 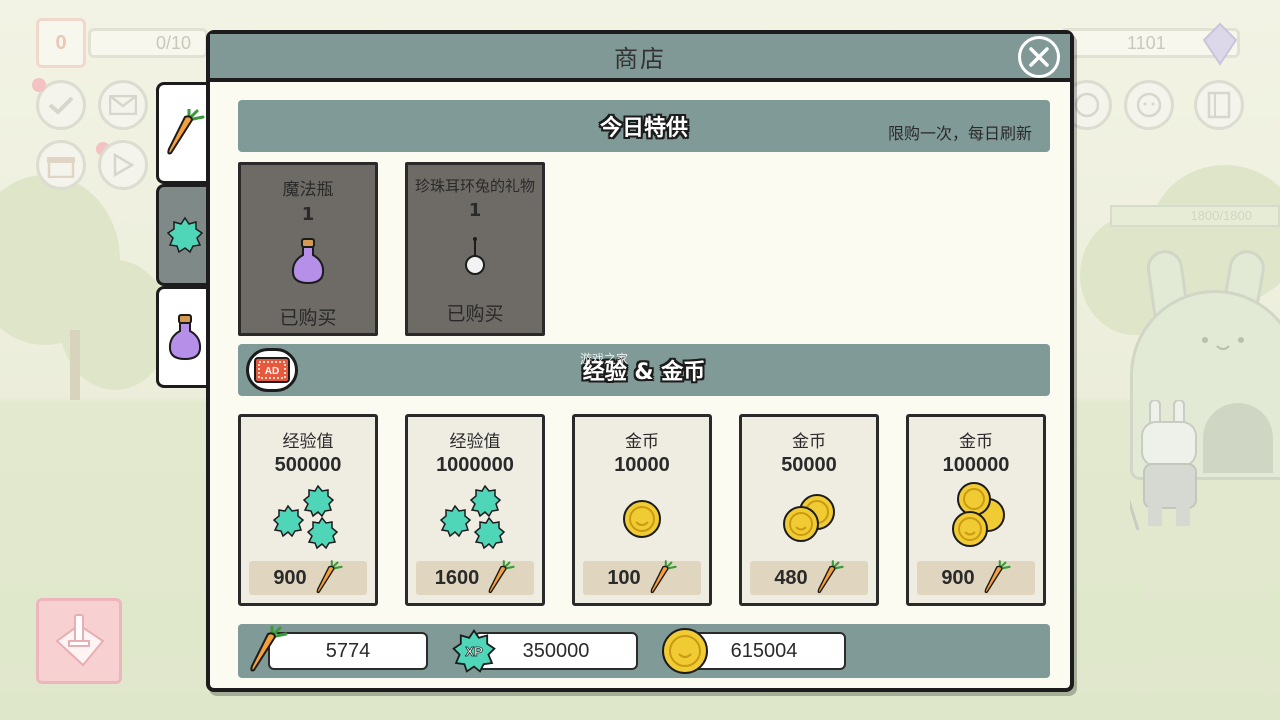 I want to click on background-trunk, so click(x=75, y=365).